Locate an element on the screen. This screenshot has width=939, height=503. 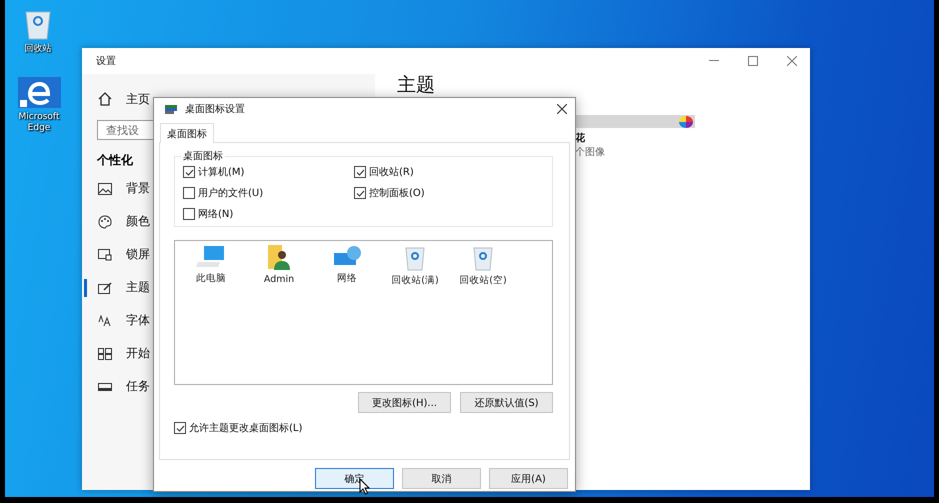
dialog-title: 桌面图标设置 is located at coordinates (215, 109).